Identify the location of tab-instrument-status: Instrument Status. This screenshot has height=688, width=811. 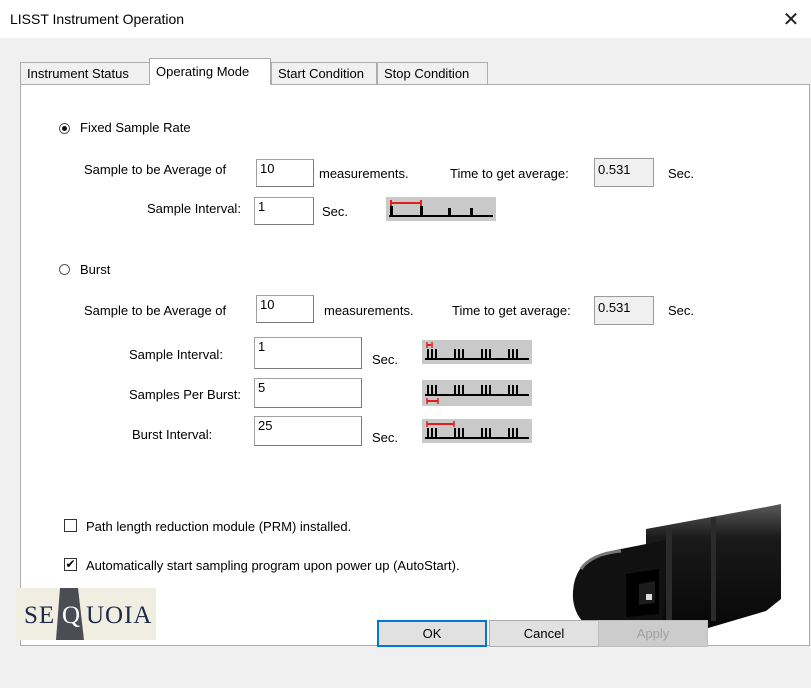
(85, 73).